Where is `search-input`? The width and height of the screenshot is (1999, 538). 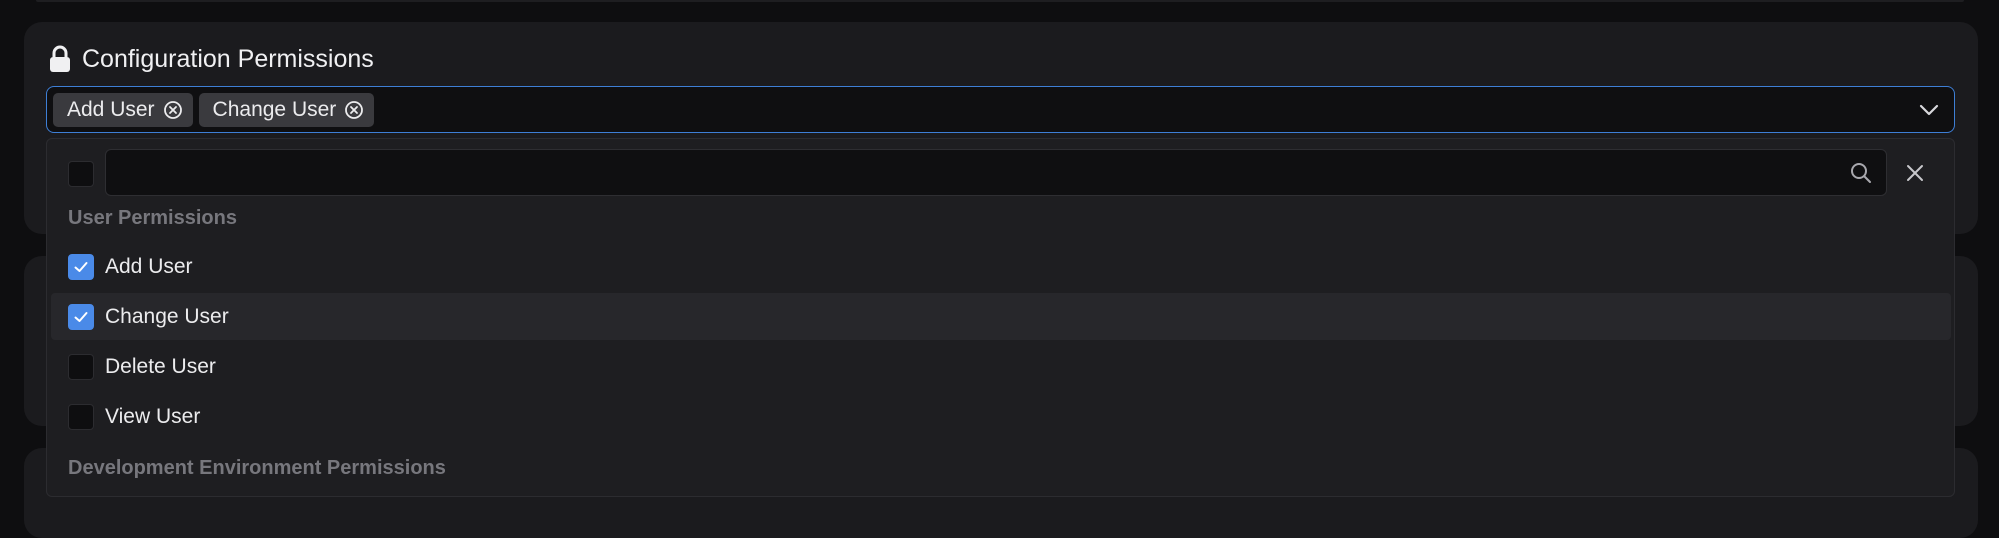
search-input is located at coordinates (996, 172).